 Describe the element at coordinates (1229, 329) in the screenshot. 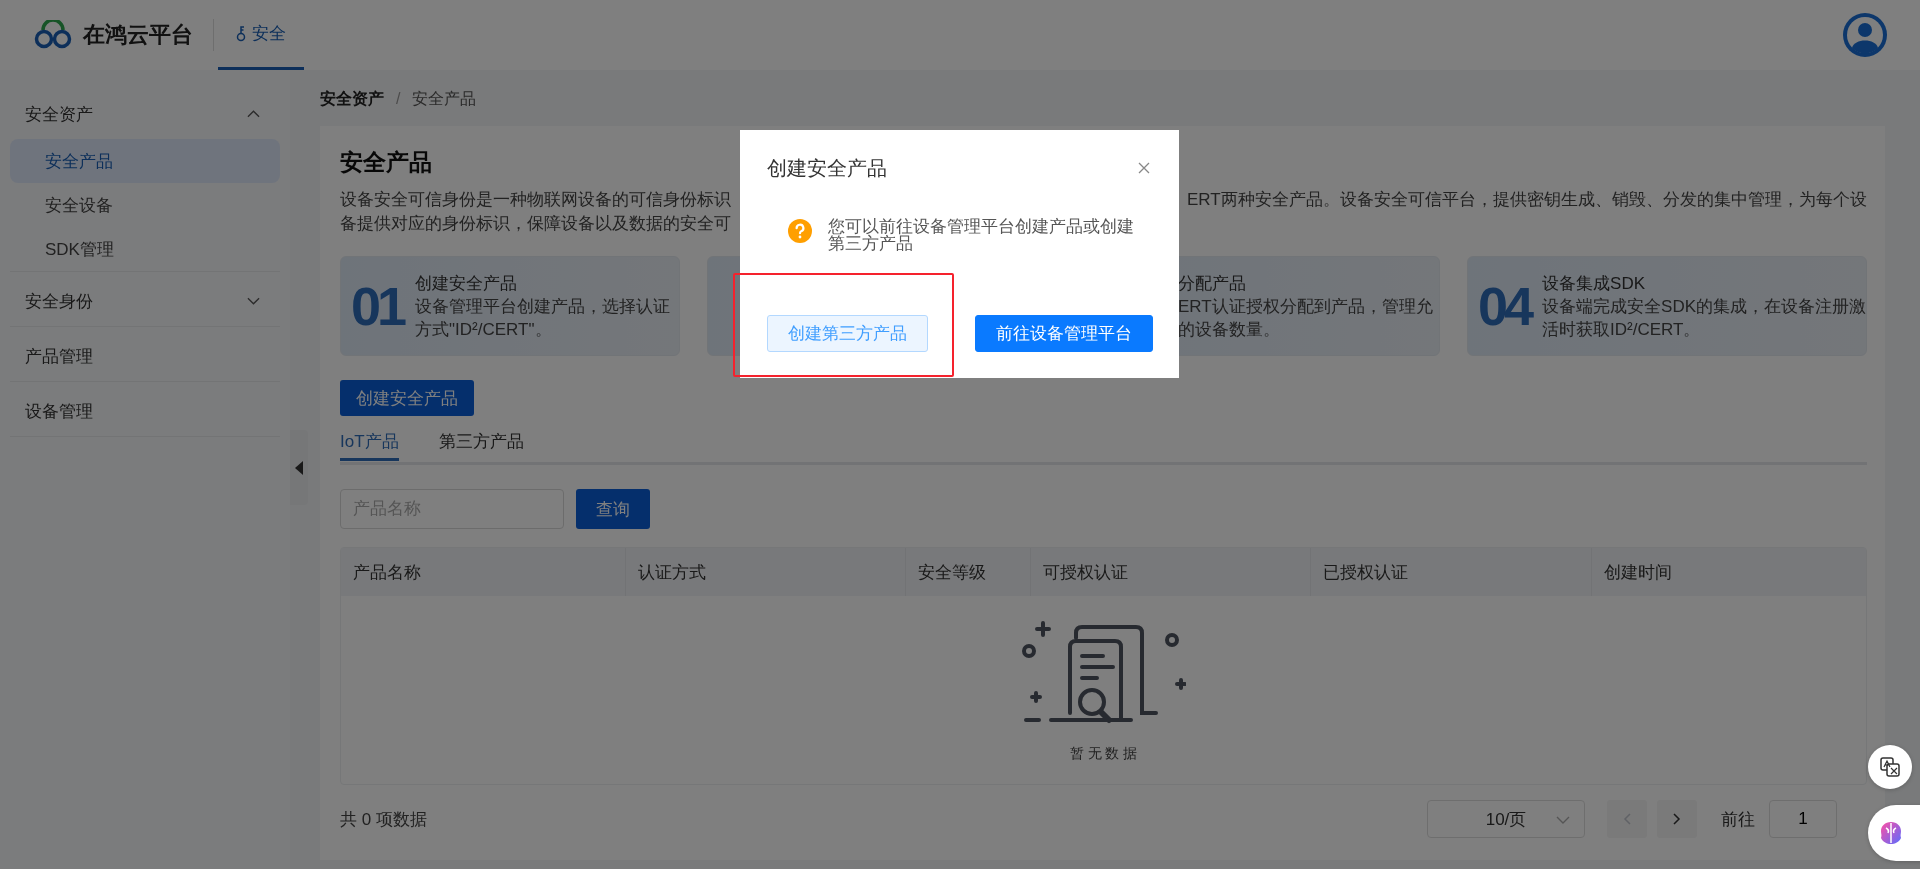

I see `step-description: 的设备数量。` at that location.